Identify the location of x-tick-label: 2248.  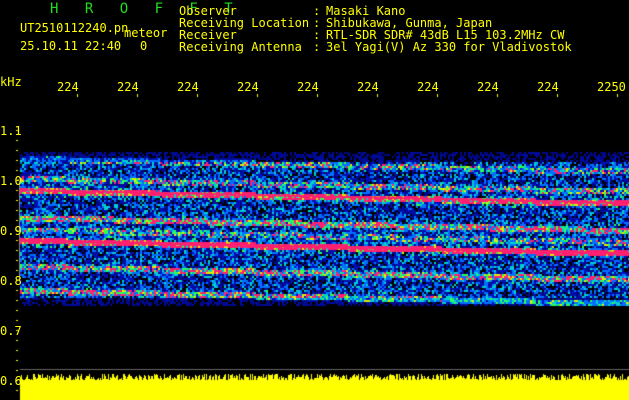
(488, 87).